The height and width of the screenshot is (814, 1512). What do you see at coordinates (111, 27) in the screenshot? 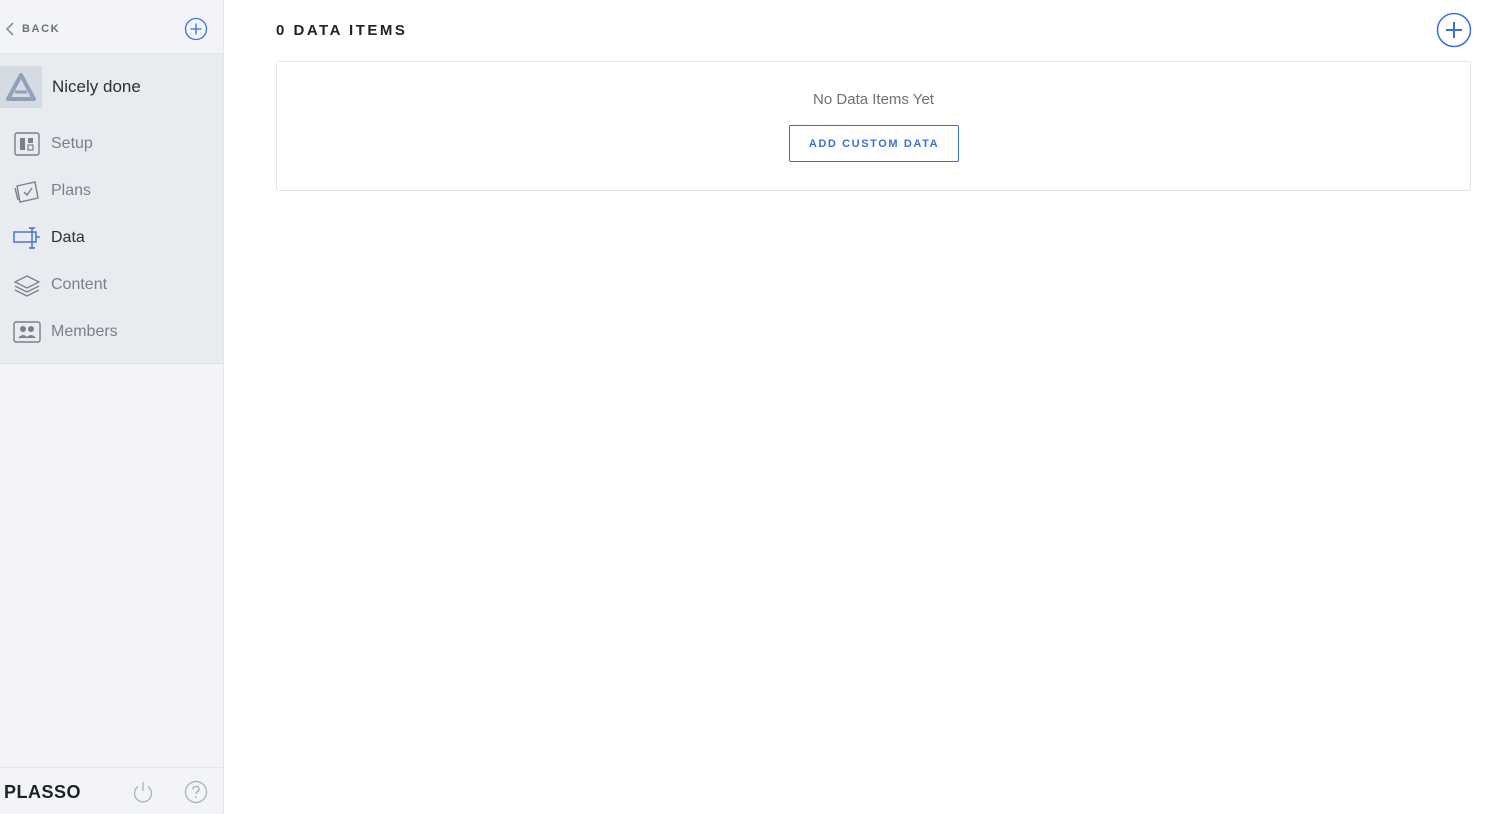
I see `sidebar-topbar: BACK` at bounding box center [111, 27].